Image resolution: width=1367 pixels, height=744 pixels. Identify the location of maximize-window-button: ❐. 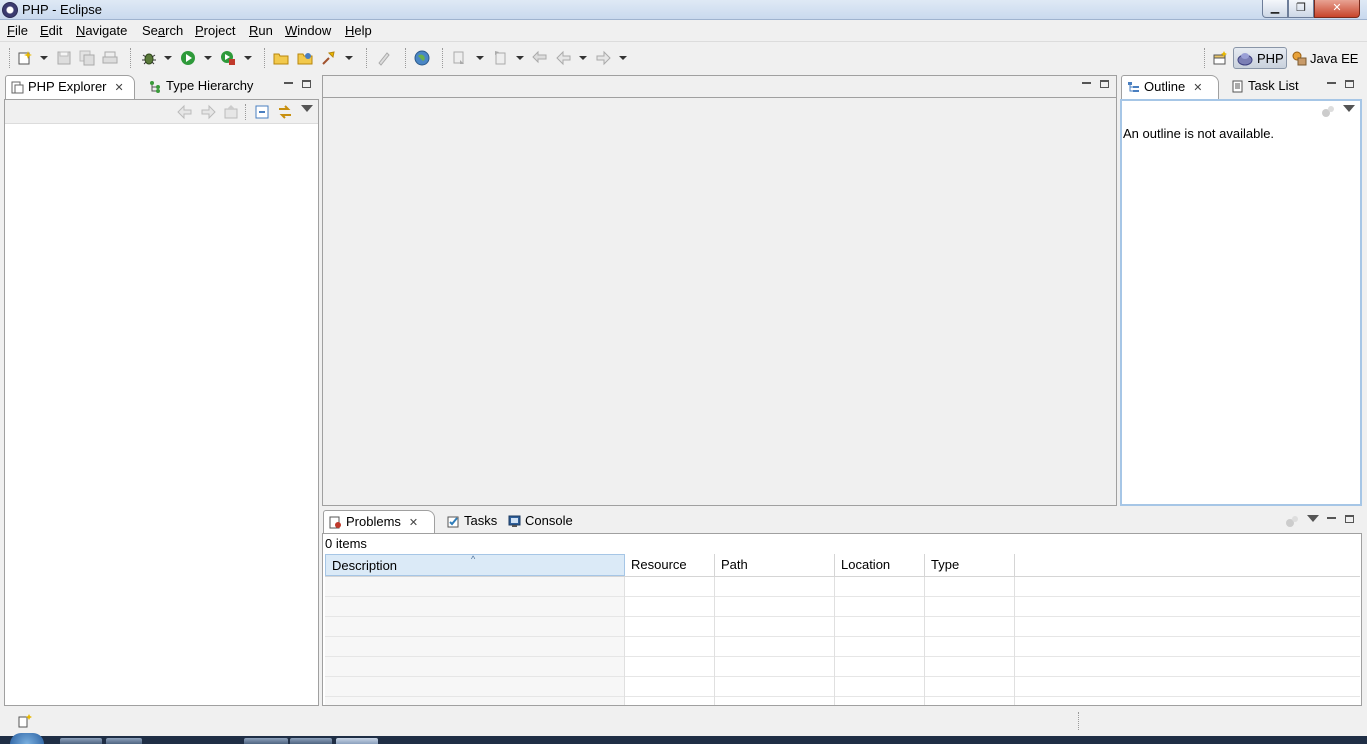
(1301, 9).